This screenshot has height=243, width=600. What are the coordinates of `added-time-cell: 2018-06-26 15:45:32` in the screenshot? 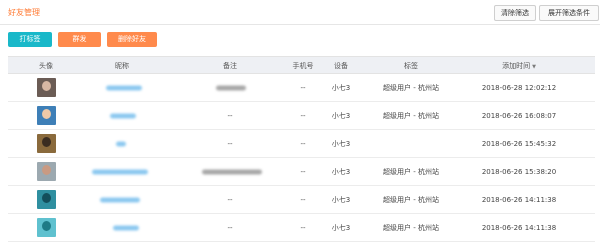 It's located at (519, 143).